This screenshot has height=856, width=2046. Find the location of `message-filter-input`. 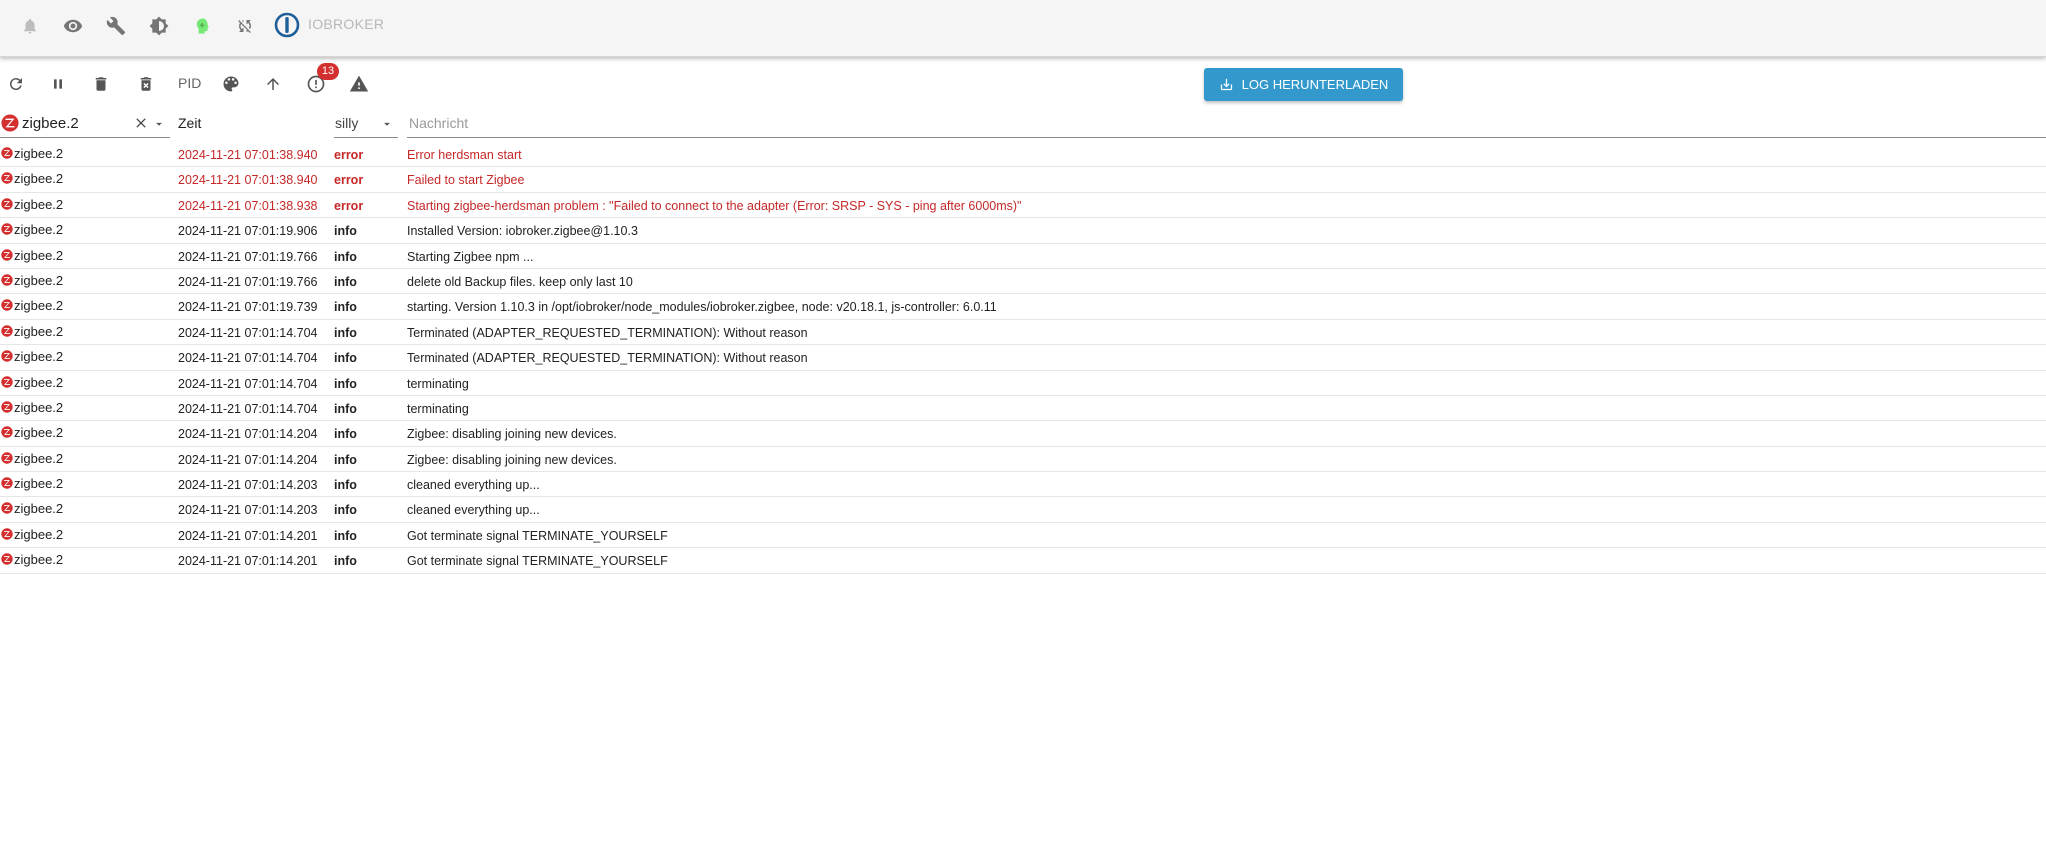

message-filter-input is located at coordinates (709, 123).